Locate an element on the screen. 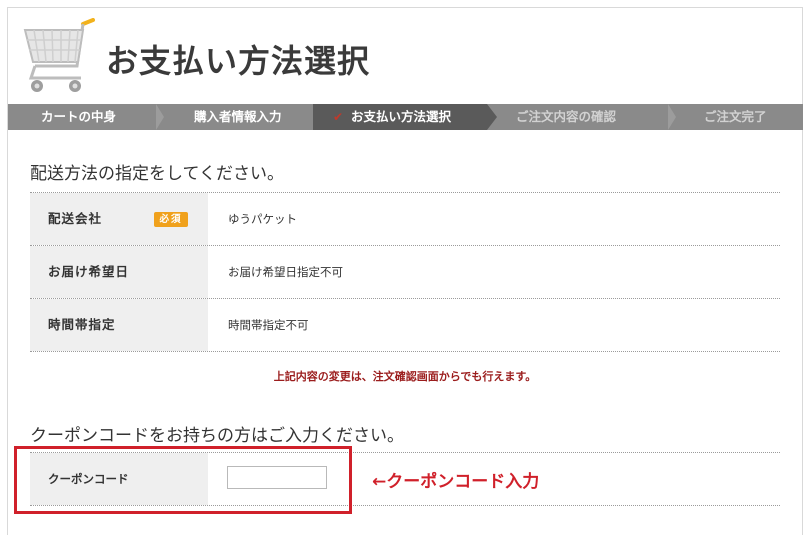  carrier-value: ゆうパケット is located at coordinates (262, 219).